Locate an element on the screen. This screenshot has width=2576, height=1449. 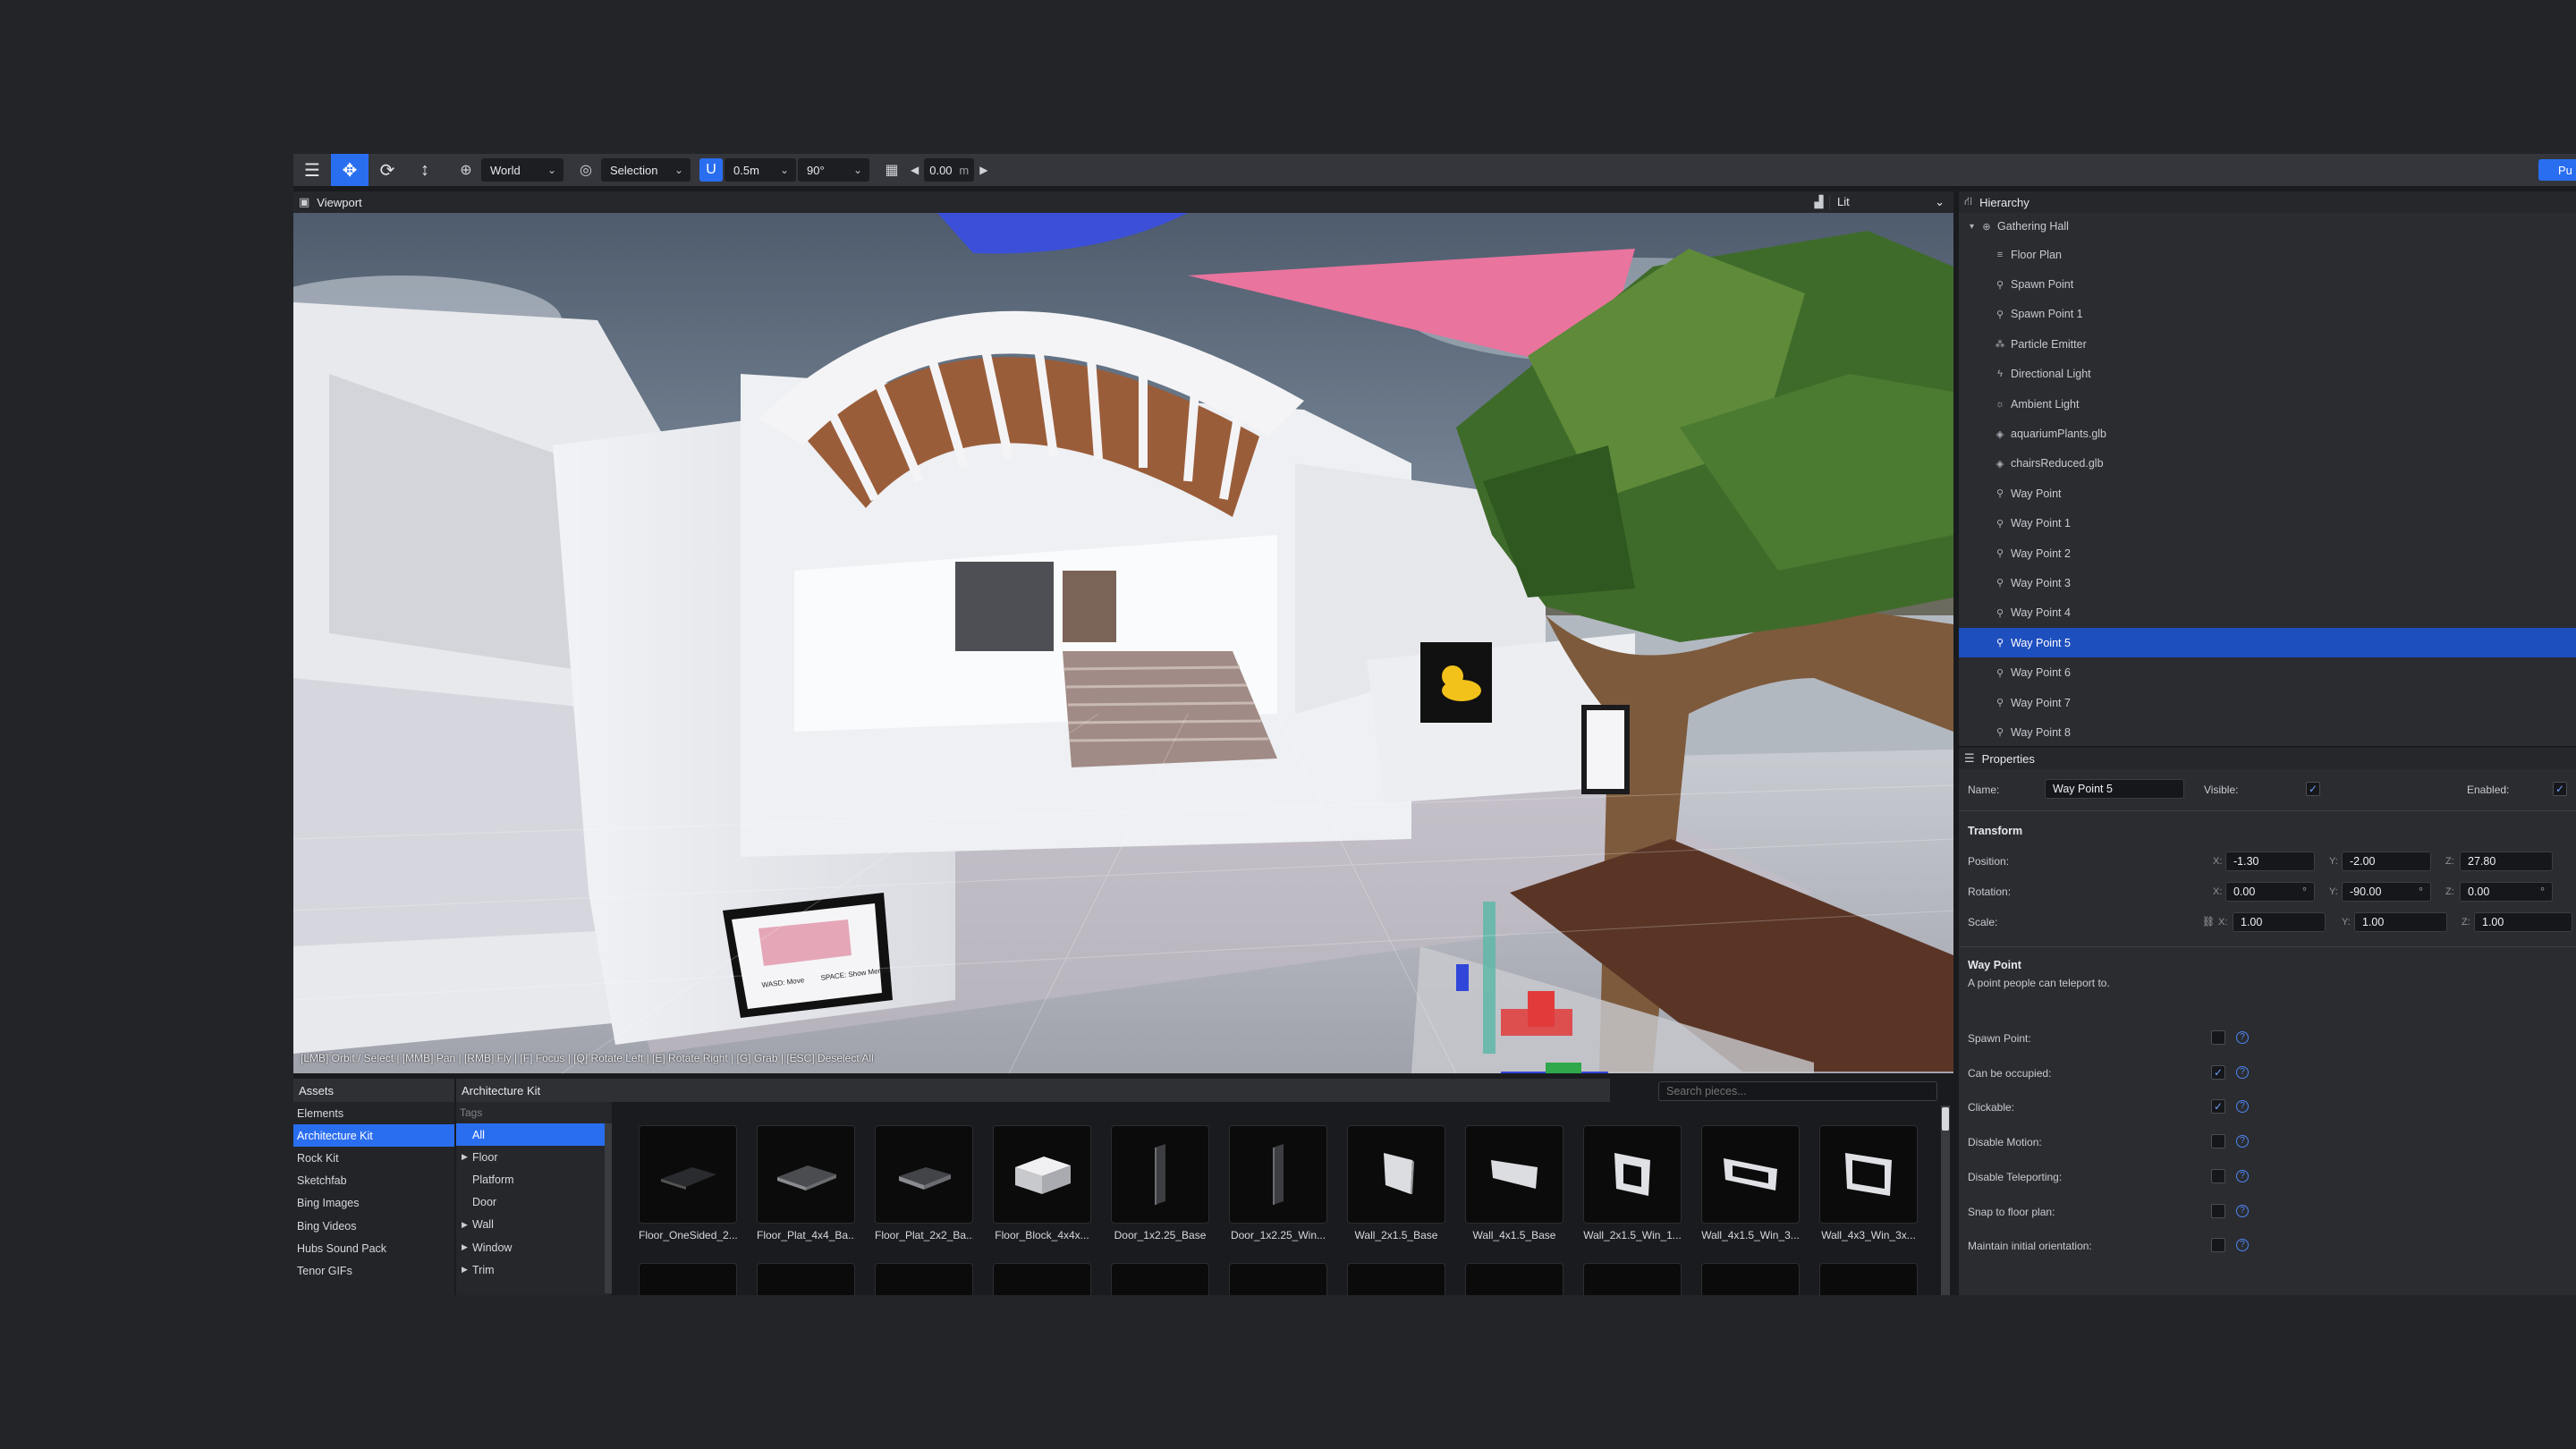
grid-increase-arrow-icon: ▶ is located at coordinates (983, 170).